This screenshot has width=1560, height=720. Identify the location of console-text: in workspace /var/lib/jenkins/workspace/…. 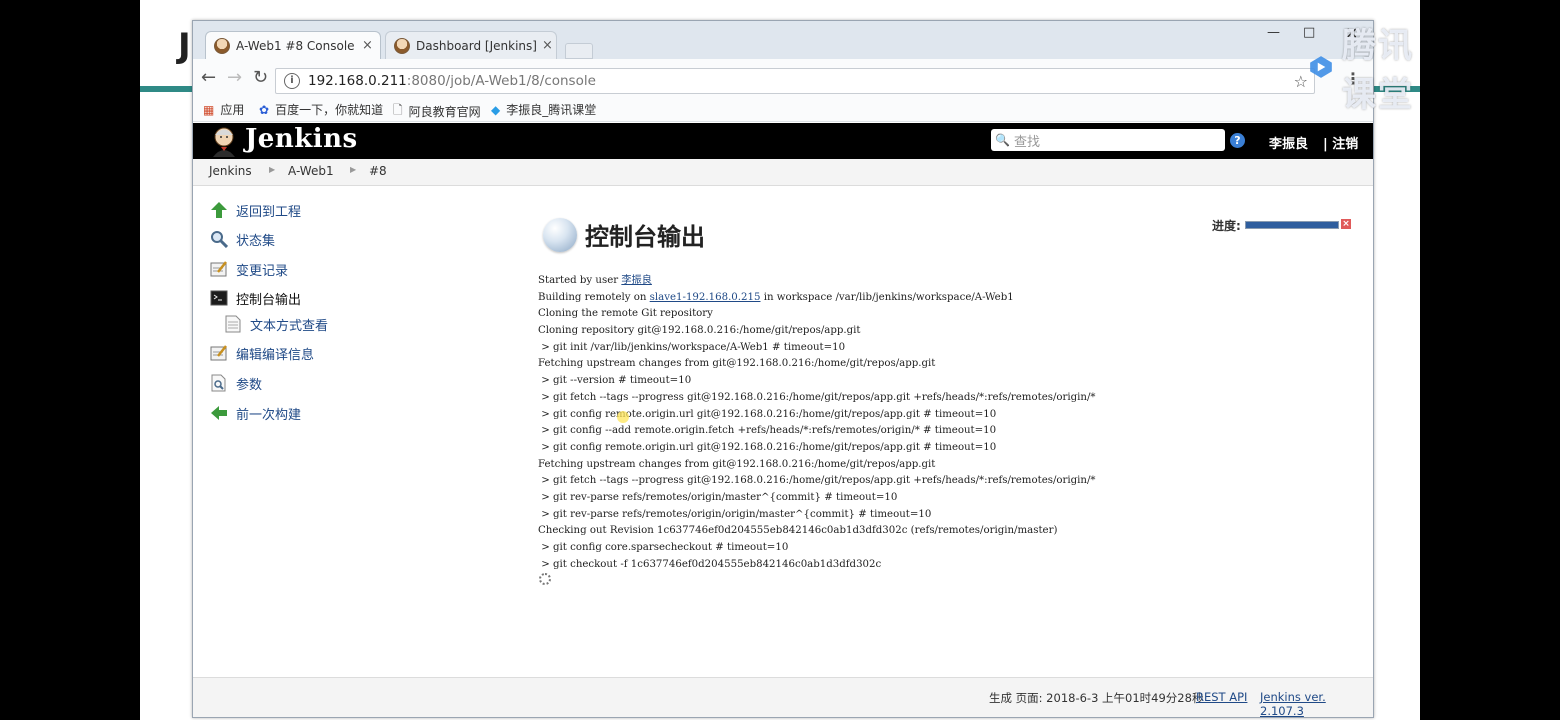
(887, 297).